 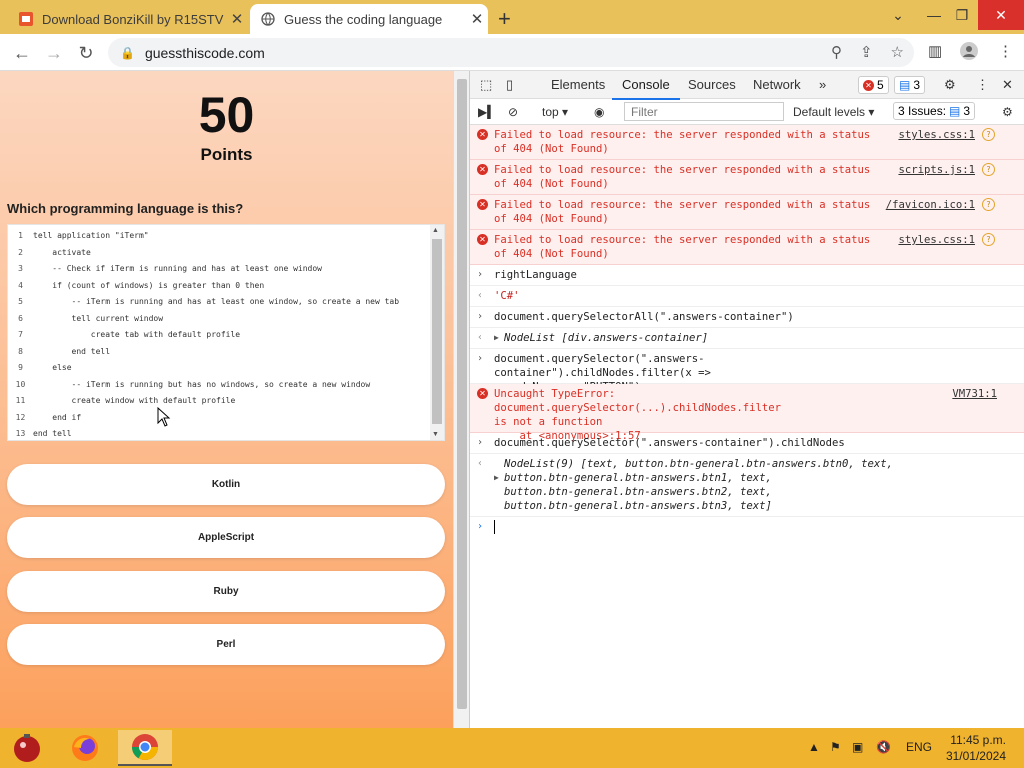 I want to click on tray-up-arrow-icon: ▲, so click(x=814, y=747).